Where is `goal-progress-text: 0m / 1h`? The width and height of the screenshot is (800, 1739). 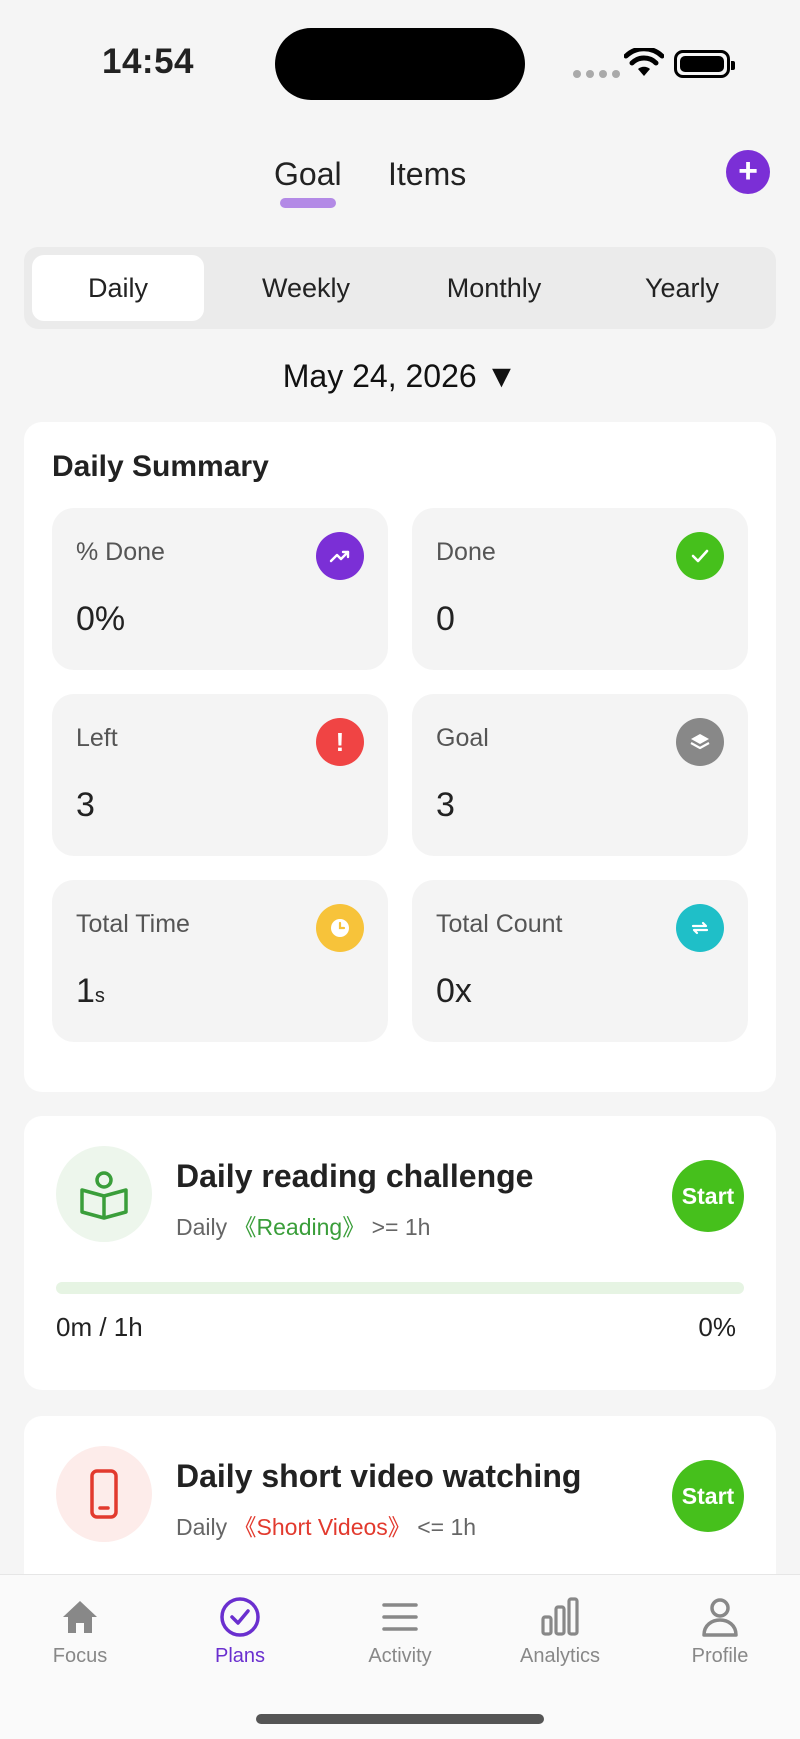 goal-progress-text: 0m / 1h is located at coordinates (99, 1327).